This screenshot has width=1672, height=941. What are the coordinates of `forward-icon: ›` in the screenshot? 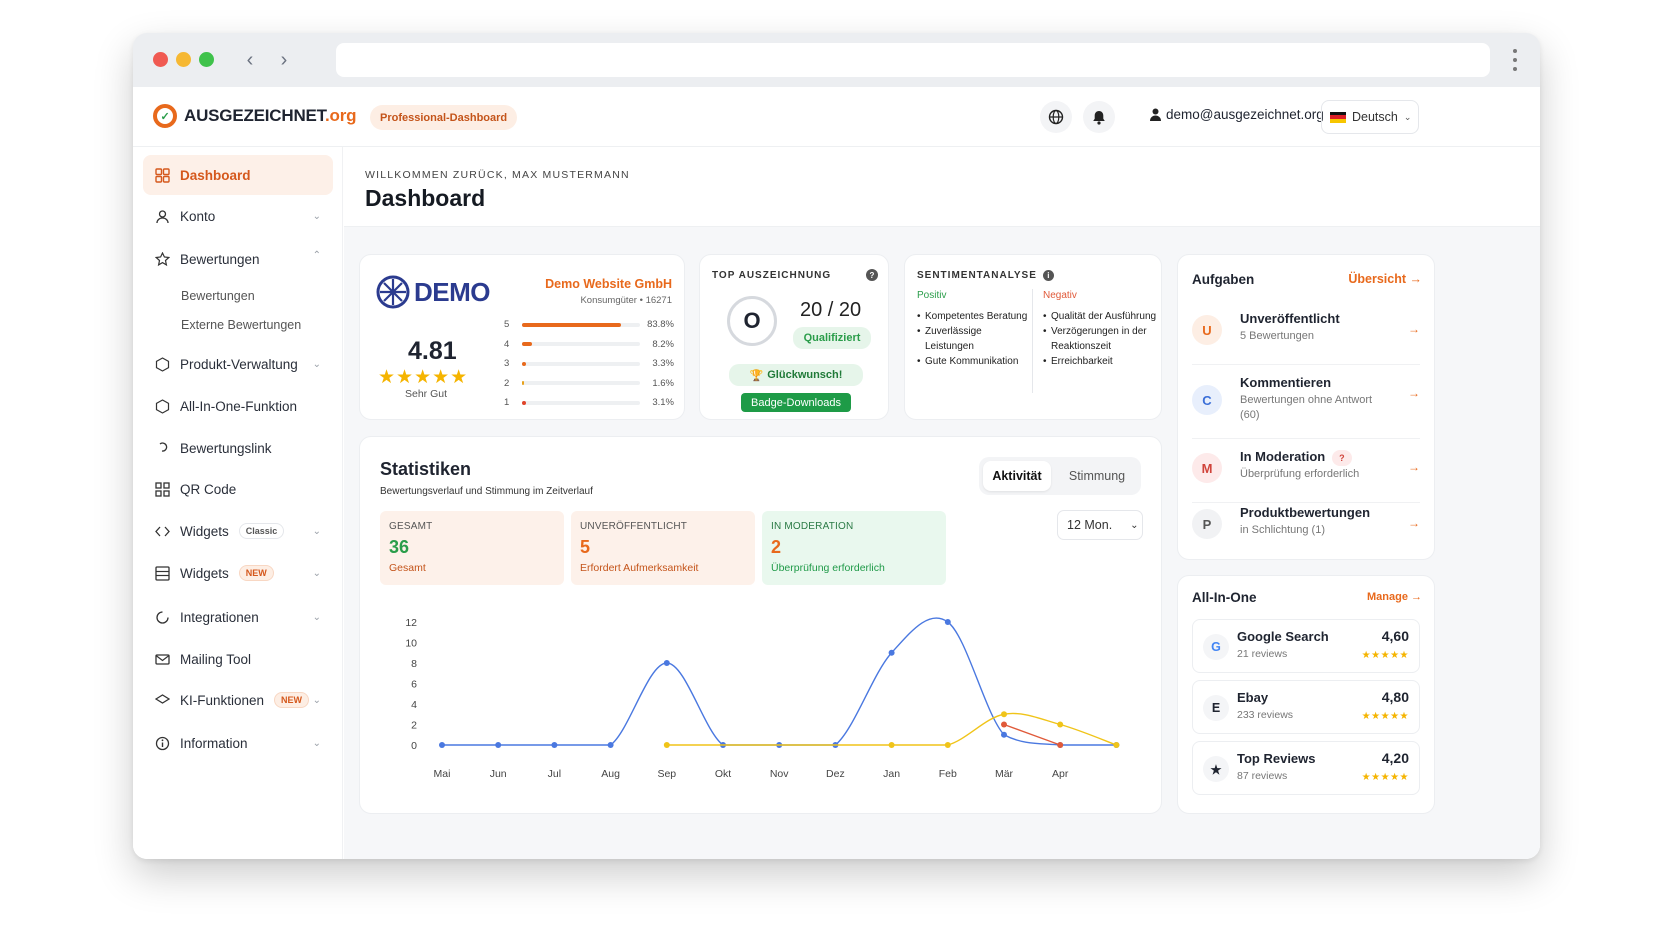 It's located at (284, 60).